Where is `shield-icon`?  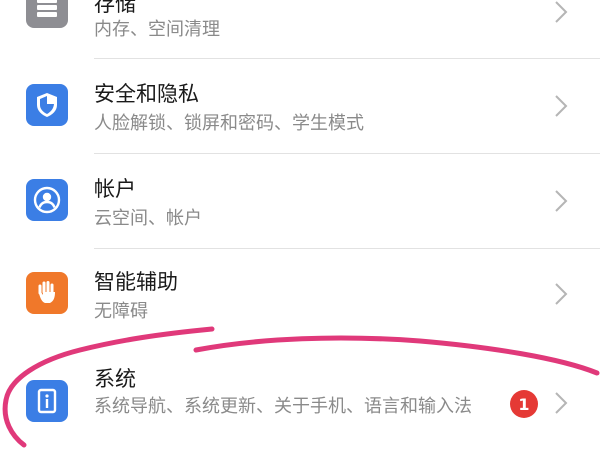
shield-icon is located at coordinates (47, 105).